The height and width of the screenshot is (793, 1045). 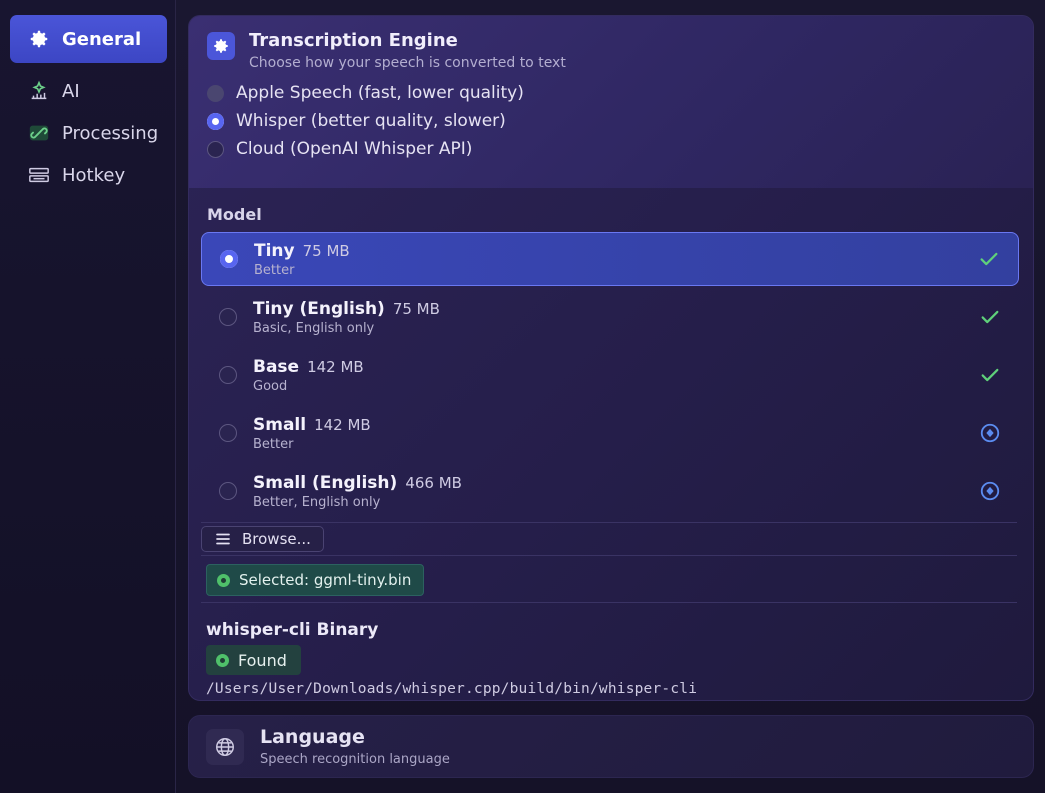 I want to click on engine-option-whisper: Whisper (better quality, slower), so click(x=620, y=121).